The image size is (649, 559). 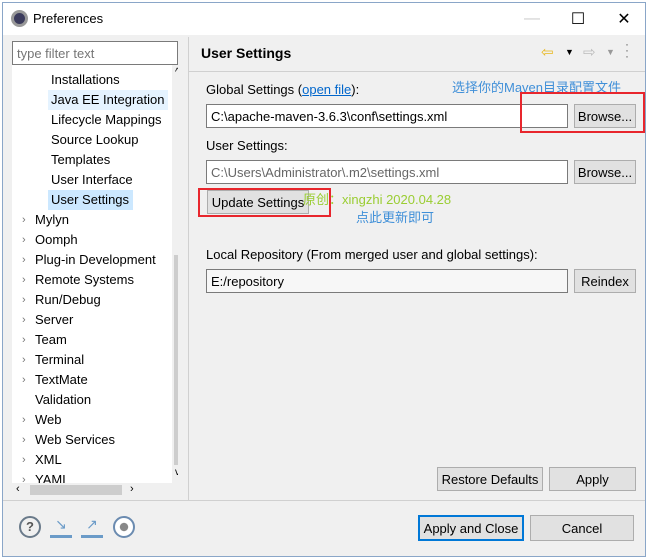 I want to click on tree-item-label: Team, so click(x=51, y=339).